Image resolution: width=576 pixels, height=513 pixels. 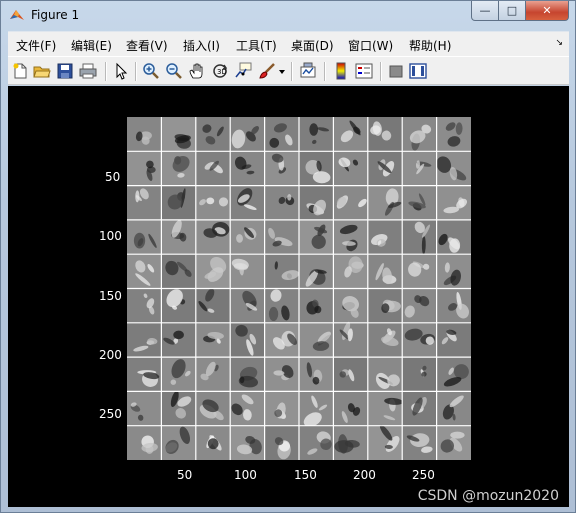 What do you see at coordinates (267, 71) in the screenshot?
I see `brush-icon` at bounding box center [267, 71].